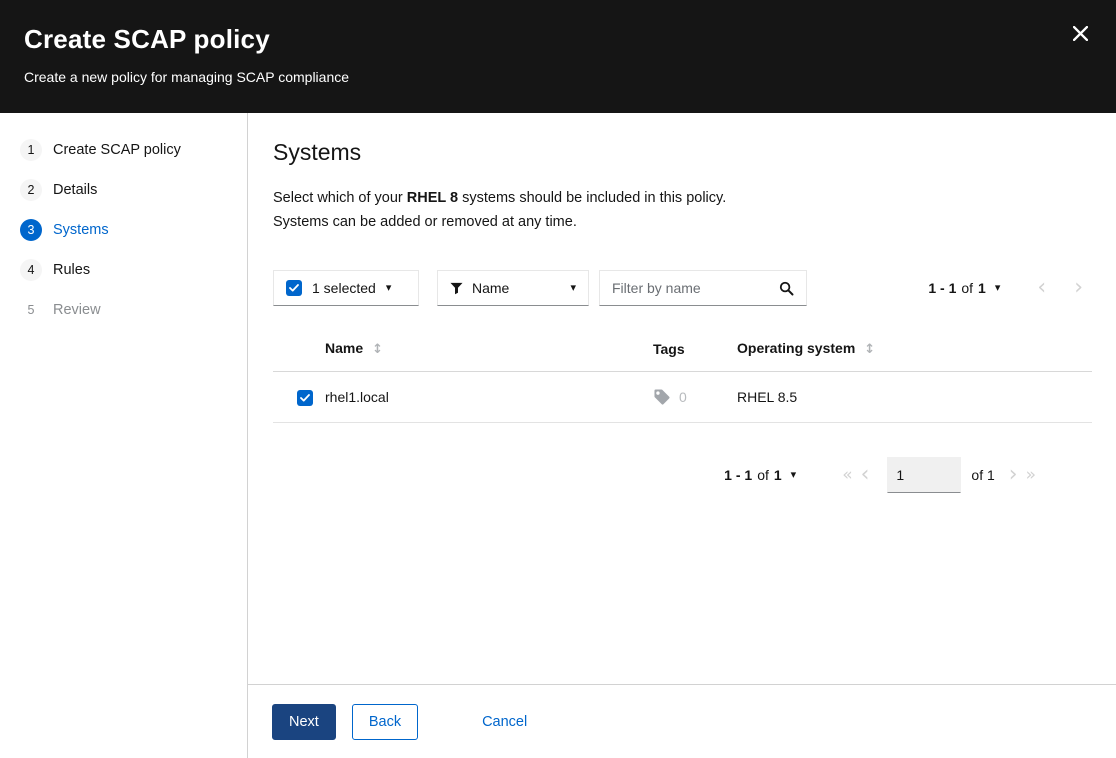 Image resolution: width=1116 pixels, height=758 pixels. I want to click on column-header-tags: Tags, so click(695, 352).